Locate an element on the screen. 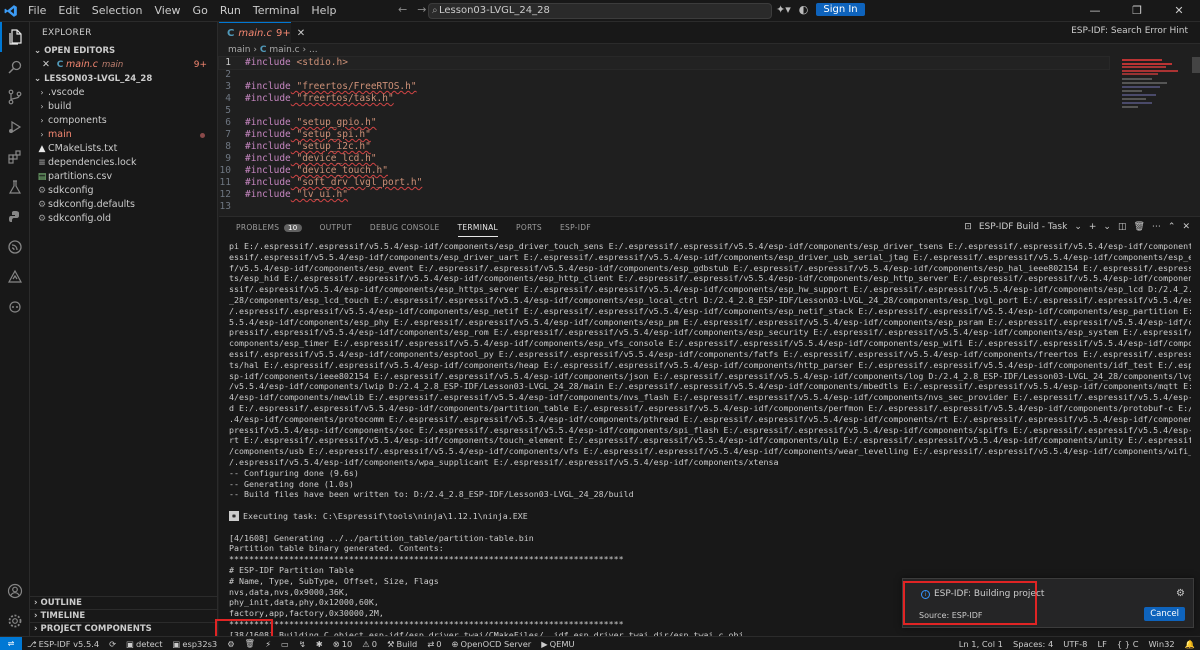 Image resolution: width=1200 pixels, height=650 pixels. open-editor-main-c: ✕ C main.c main 9+ is located at coordinates (123, 65).